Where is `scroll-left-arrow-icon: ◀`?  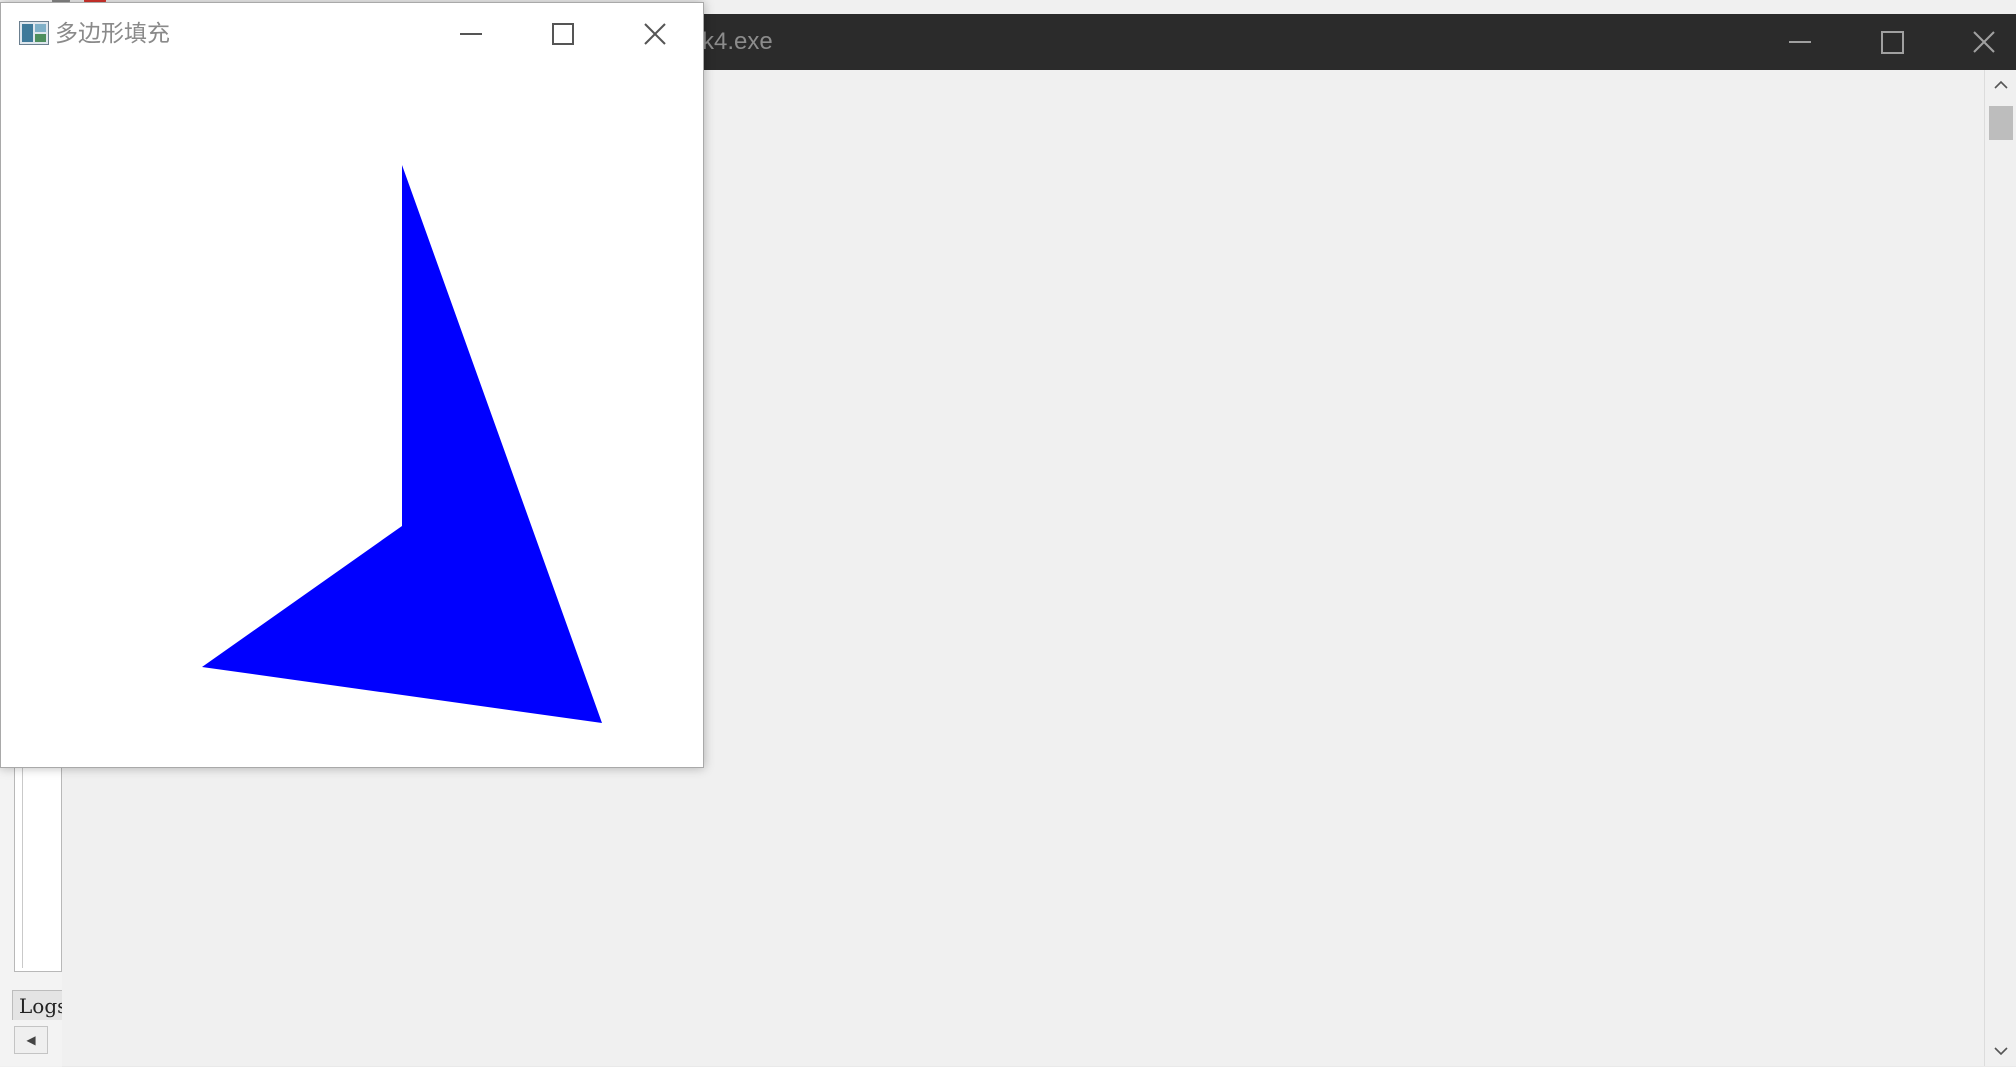
scroll-left-arrow-icon: ◀ is located at coordinates (31, 1040).